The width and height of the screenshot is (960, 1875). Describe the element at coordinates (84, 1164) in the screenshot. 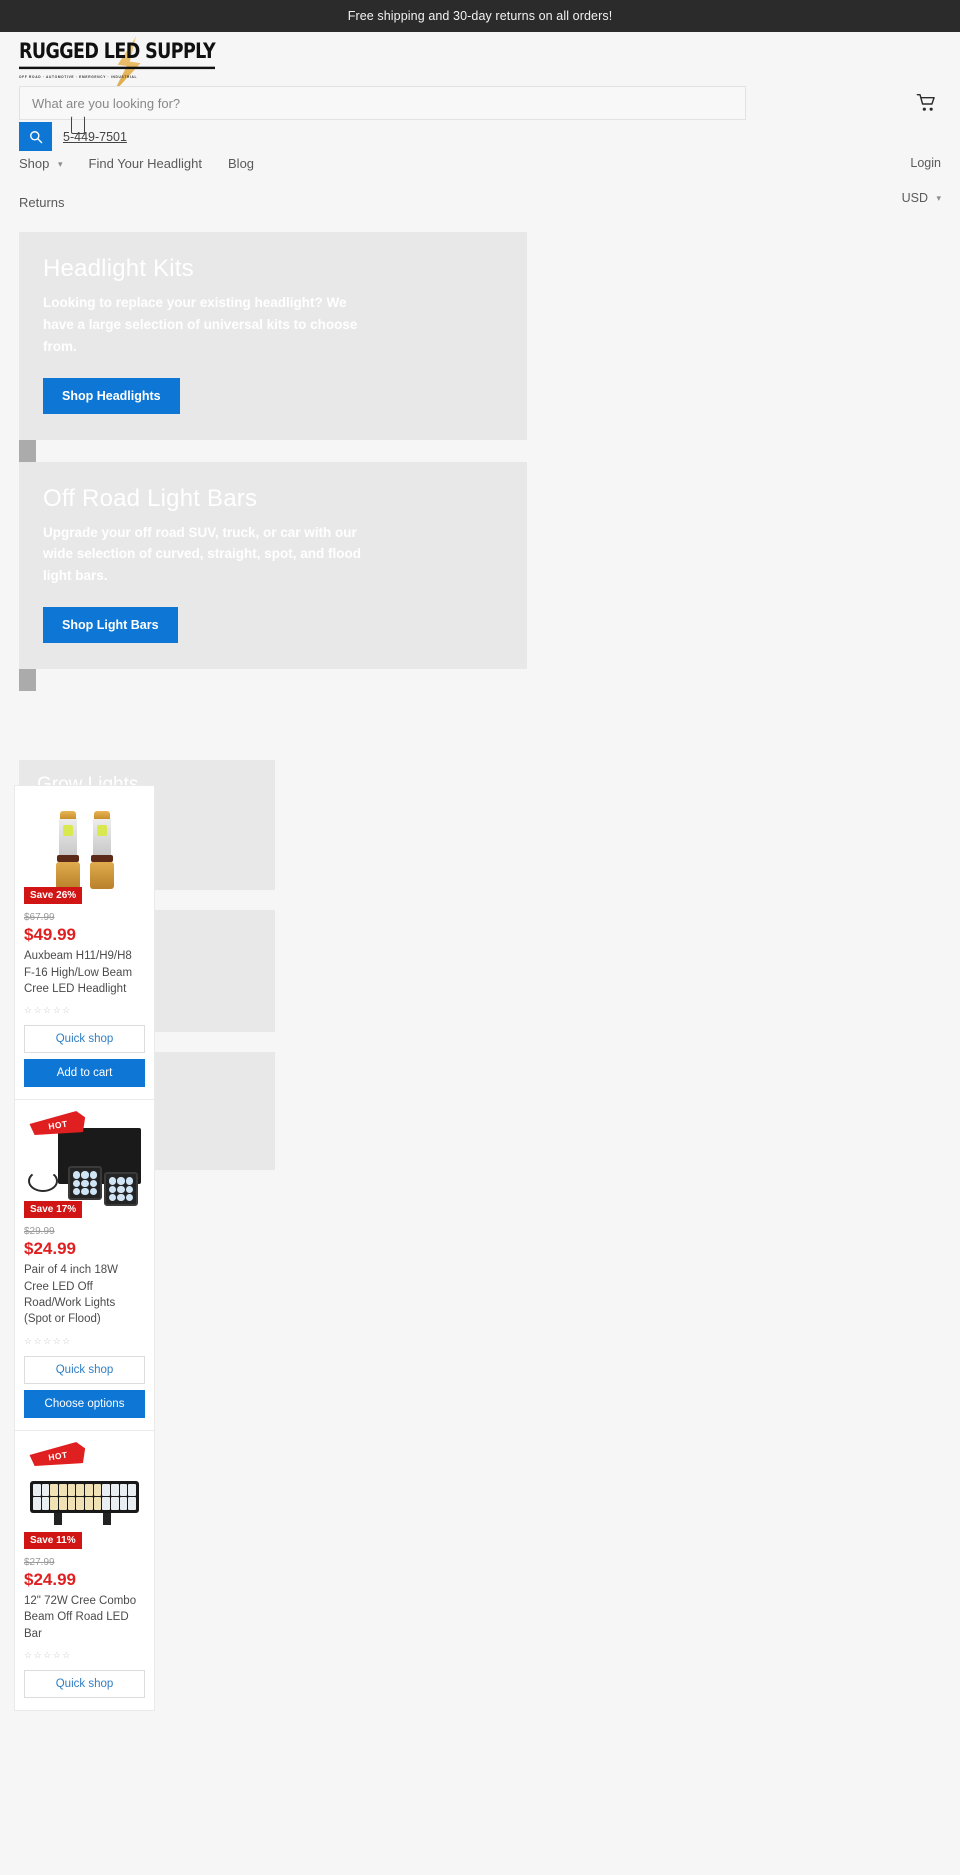

I see `product-image: HOT Save 17%` at that location.